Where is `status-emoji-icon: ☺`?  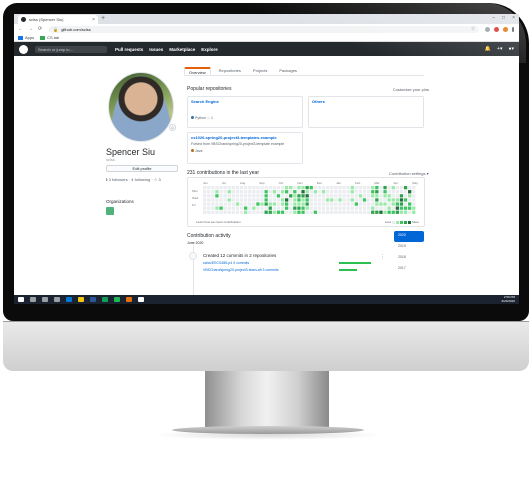
status-emoji-icon: ☺ is located at coordinates (172, 127).